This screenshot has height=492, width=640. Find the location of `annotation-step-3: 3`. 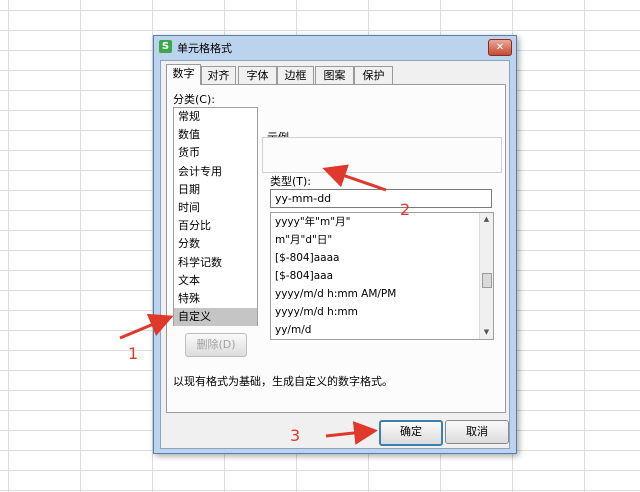

annotation-step-3: 3 is located at coordinates (295, 435).